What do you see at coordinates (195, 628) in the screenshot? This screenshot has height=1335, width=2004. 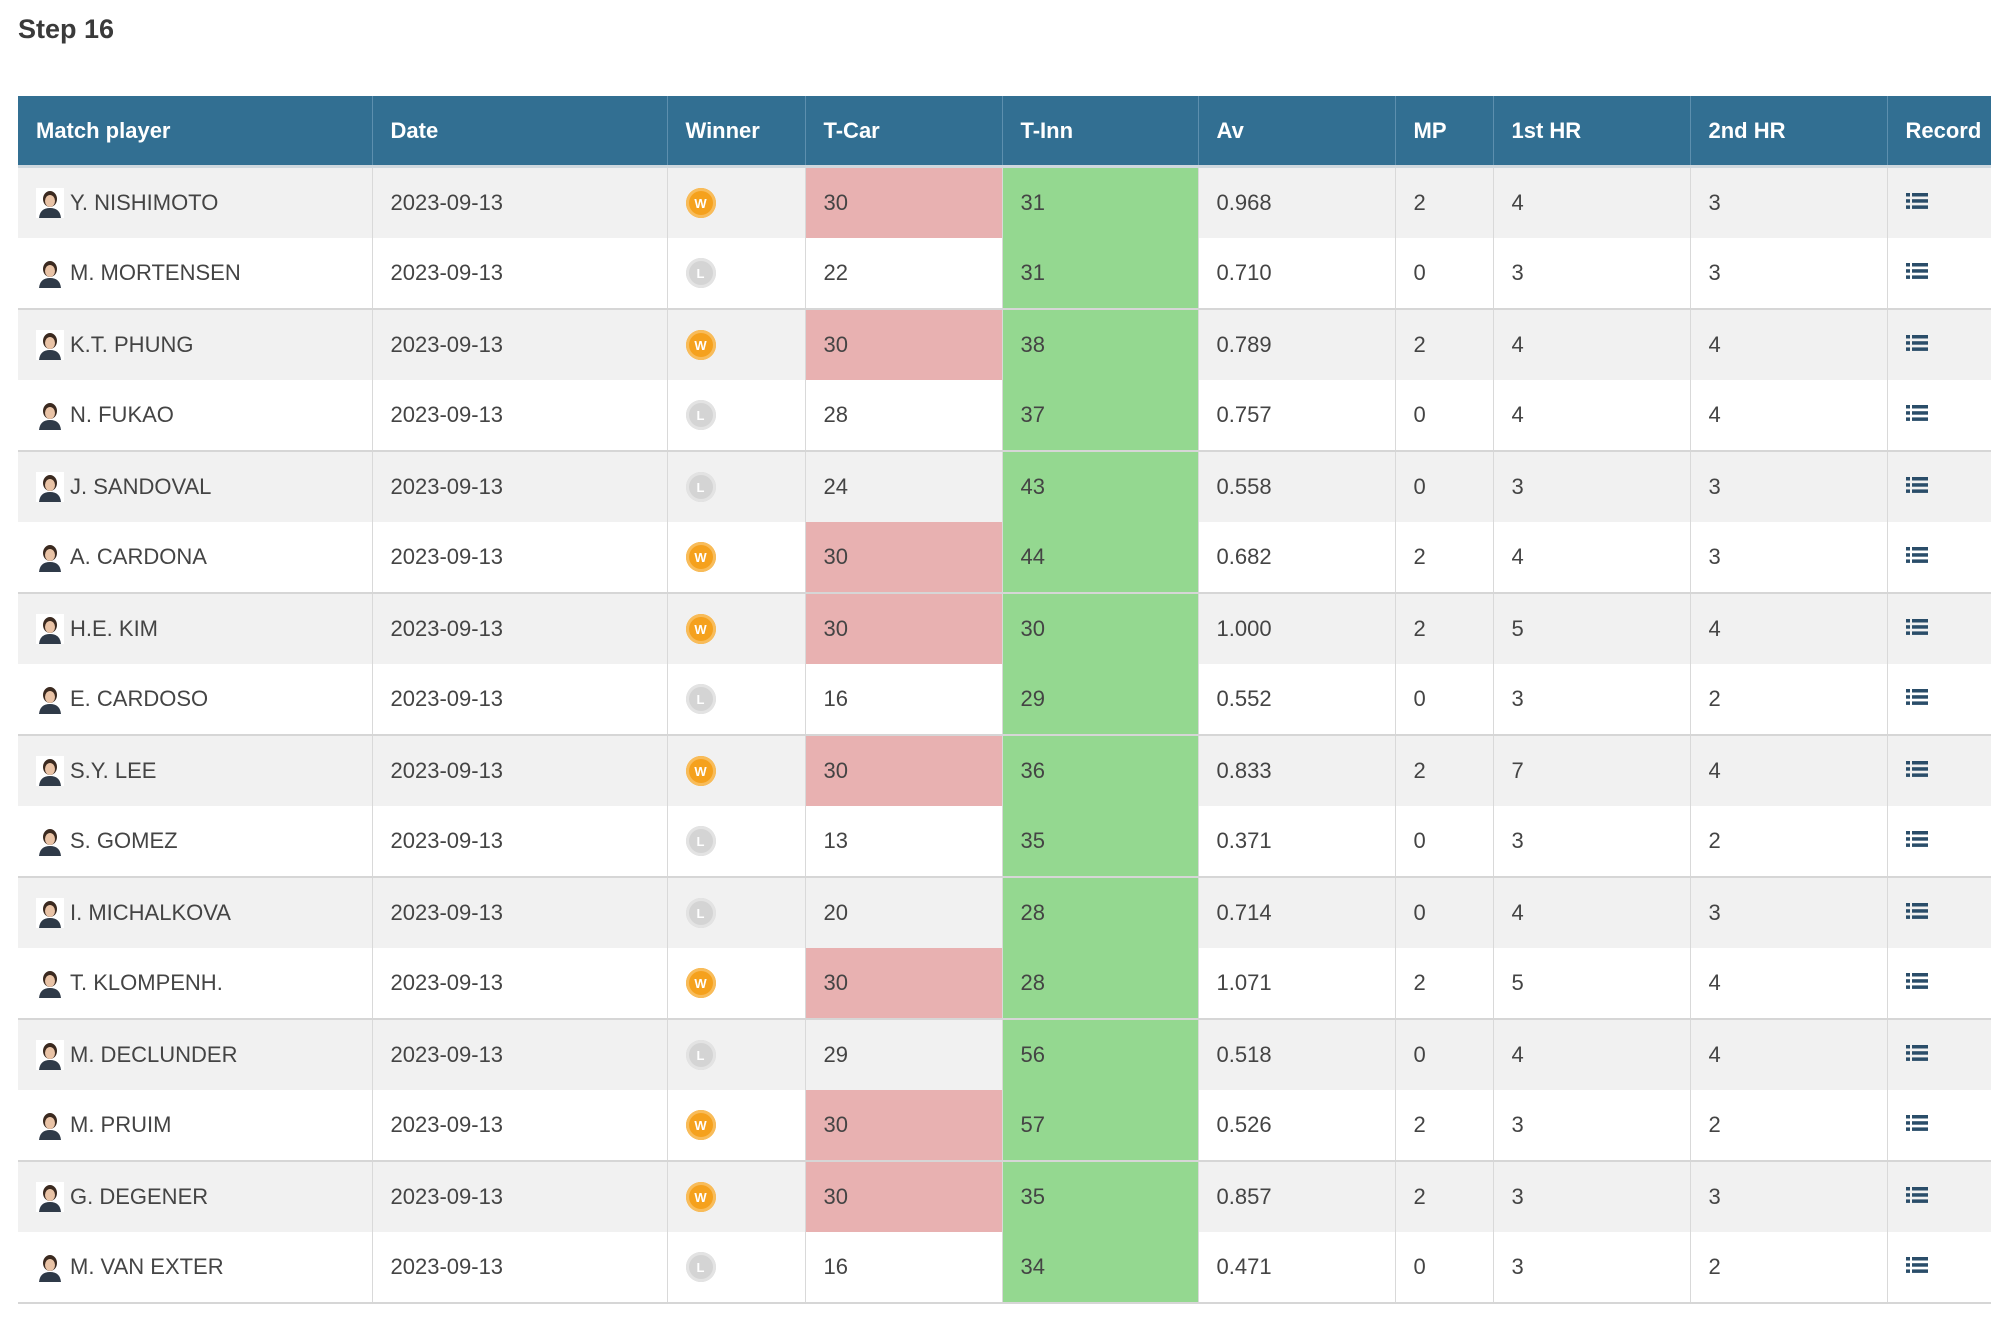 I see `player-cell: H.E. KIM` at bounding box center [195, 628].